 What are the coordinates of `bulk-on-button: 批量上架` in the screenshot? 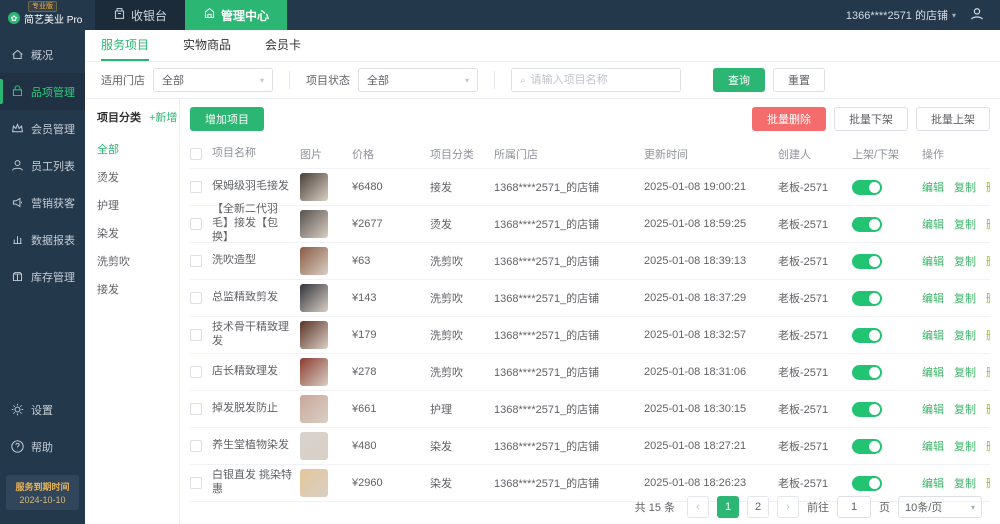 It's located at (953, 119).